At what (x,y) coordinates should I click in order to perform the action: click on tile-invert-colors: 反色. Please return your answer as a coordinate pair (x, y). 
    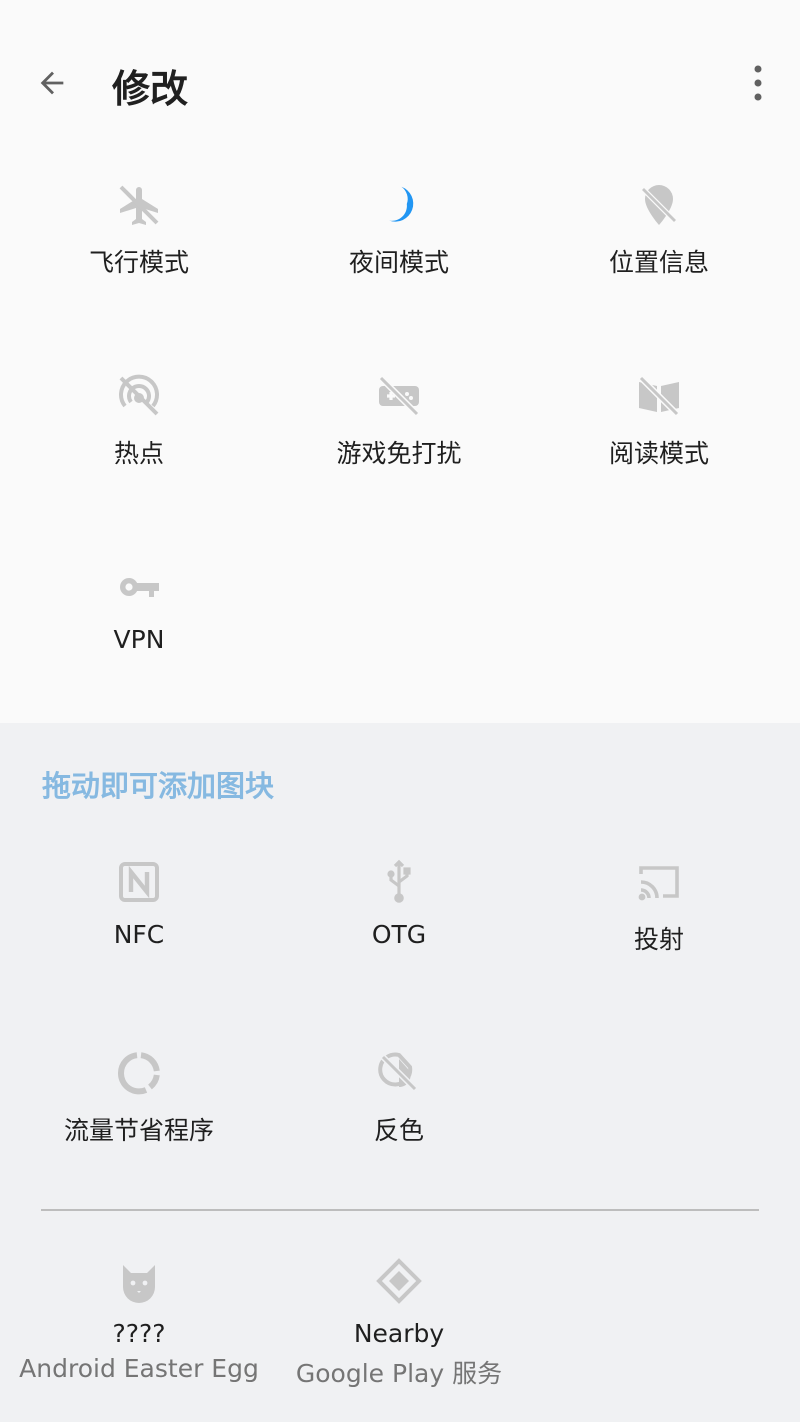
    Looking at the image, I should click on (399, 1098).